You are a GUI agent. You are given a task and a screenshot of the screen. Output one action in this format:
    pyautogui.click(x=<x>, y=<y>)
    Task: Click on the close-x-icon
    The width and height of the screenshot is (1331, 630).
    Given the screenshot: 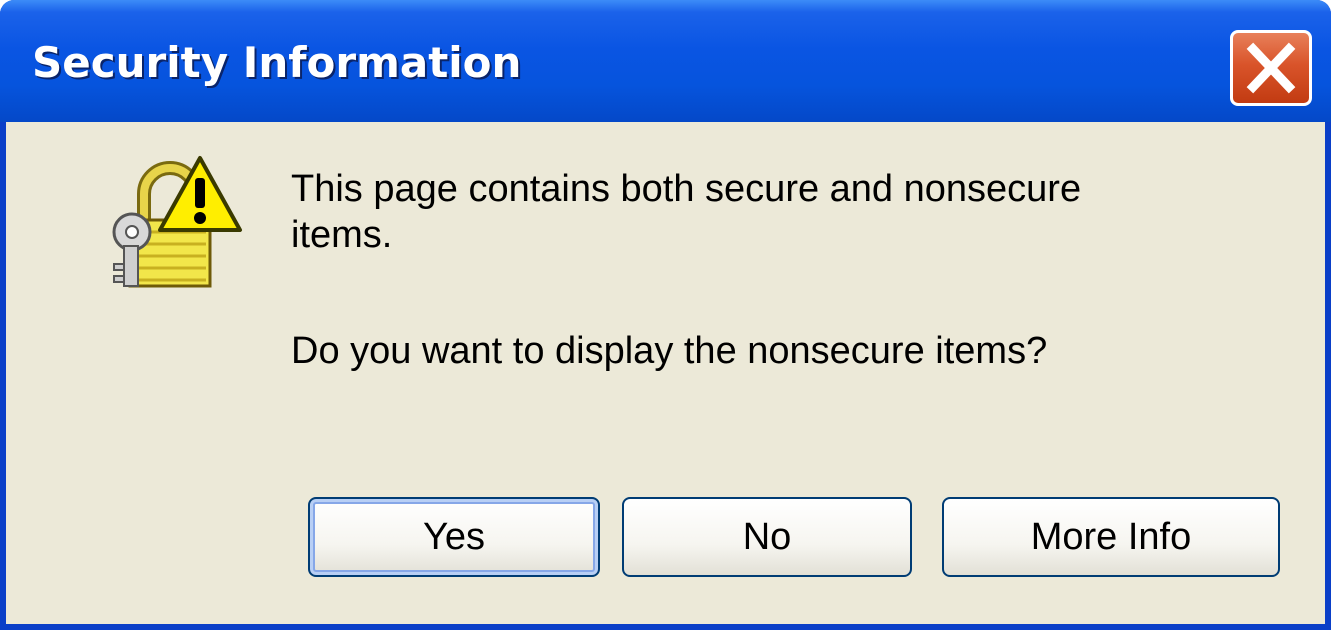 What is the action you would take?
    pyautogui.click(x=1271, y=68)
    